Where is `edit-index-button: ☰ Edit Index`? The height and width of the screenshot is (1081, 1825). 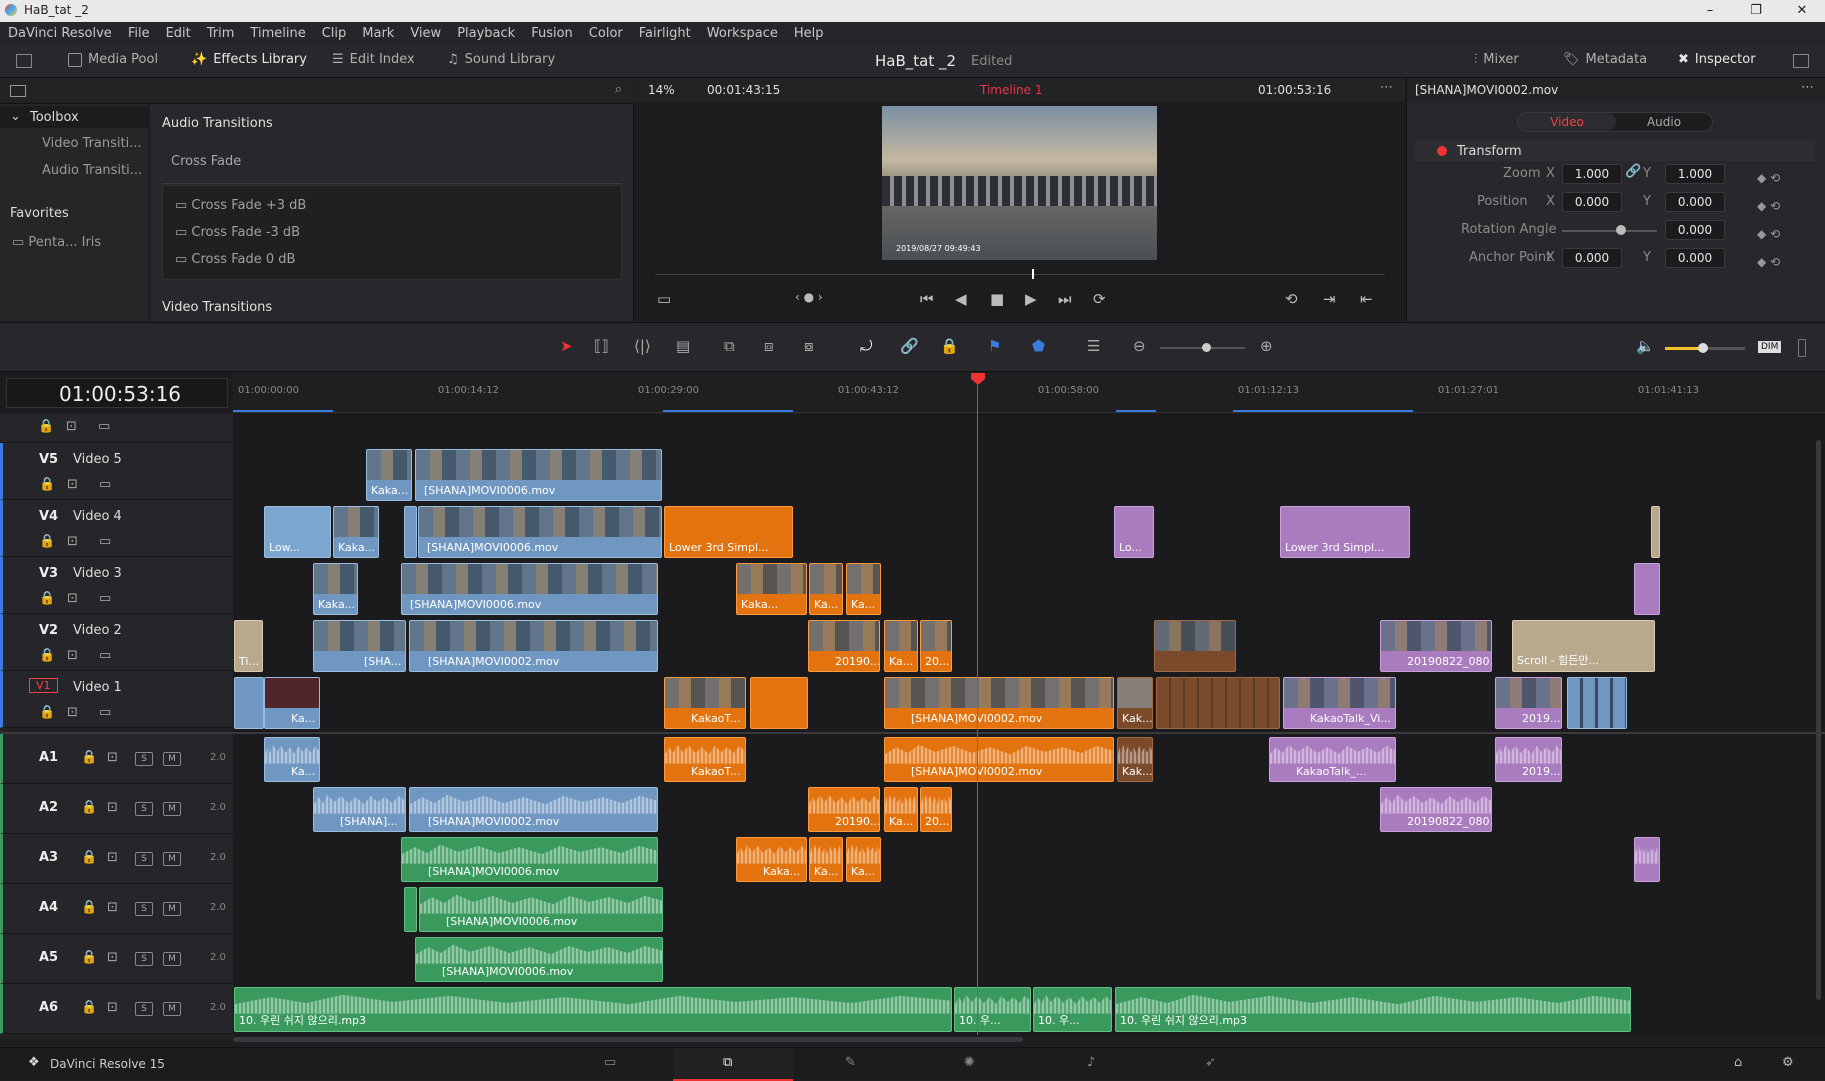 edit-index-button: ☰ Edit Index is located at coordinates (373, 59).